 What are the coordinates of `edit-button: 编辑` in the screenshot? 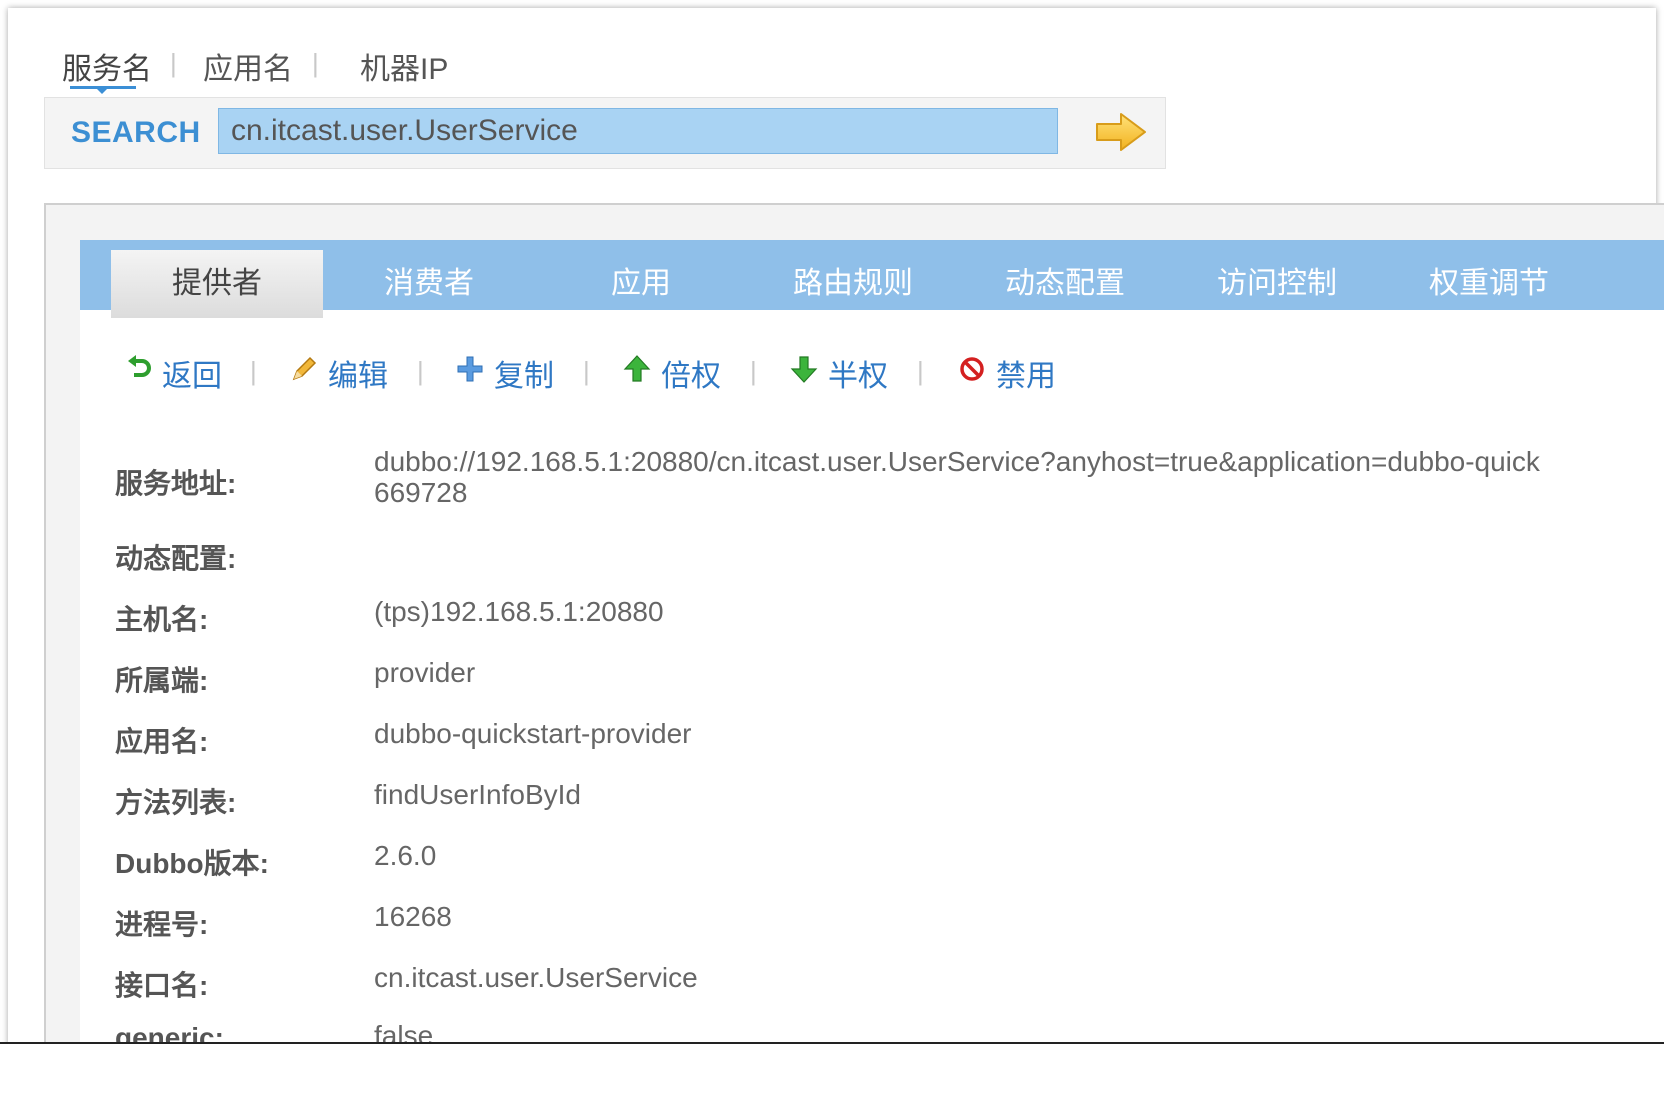 It's located at (339, 373).